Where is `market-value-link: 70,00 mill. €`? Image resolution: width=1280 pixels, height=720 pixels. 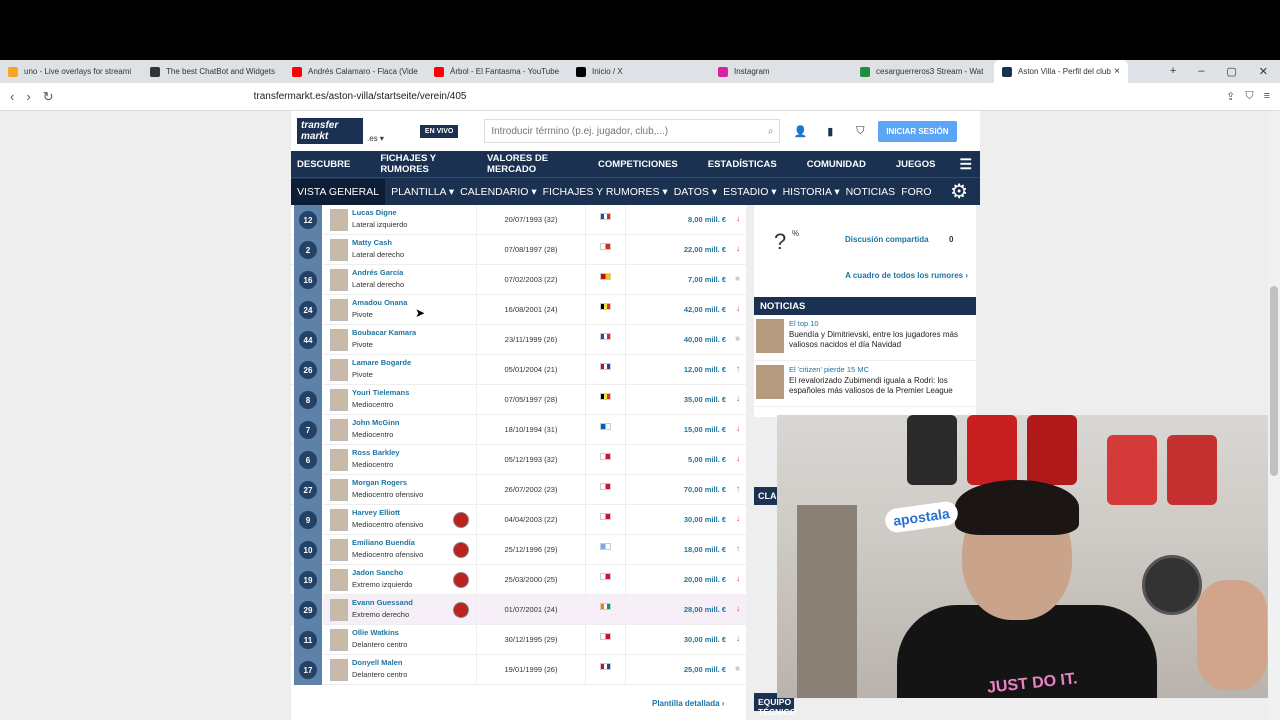
market-value-link: 70,00 mill. € is located at coordinates (705, 489).